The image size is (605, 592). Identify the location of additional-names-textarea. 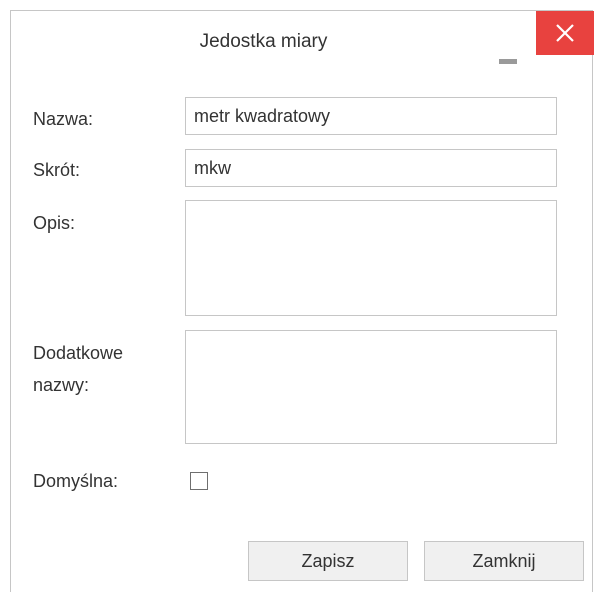
(371, 387).